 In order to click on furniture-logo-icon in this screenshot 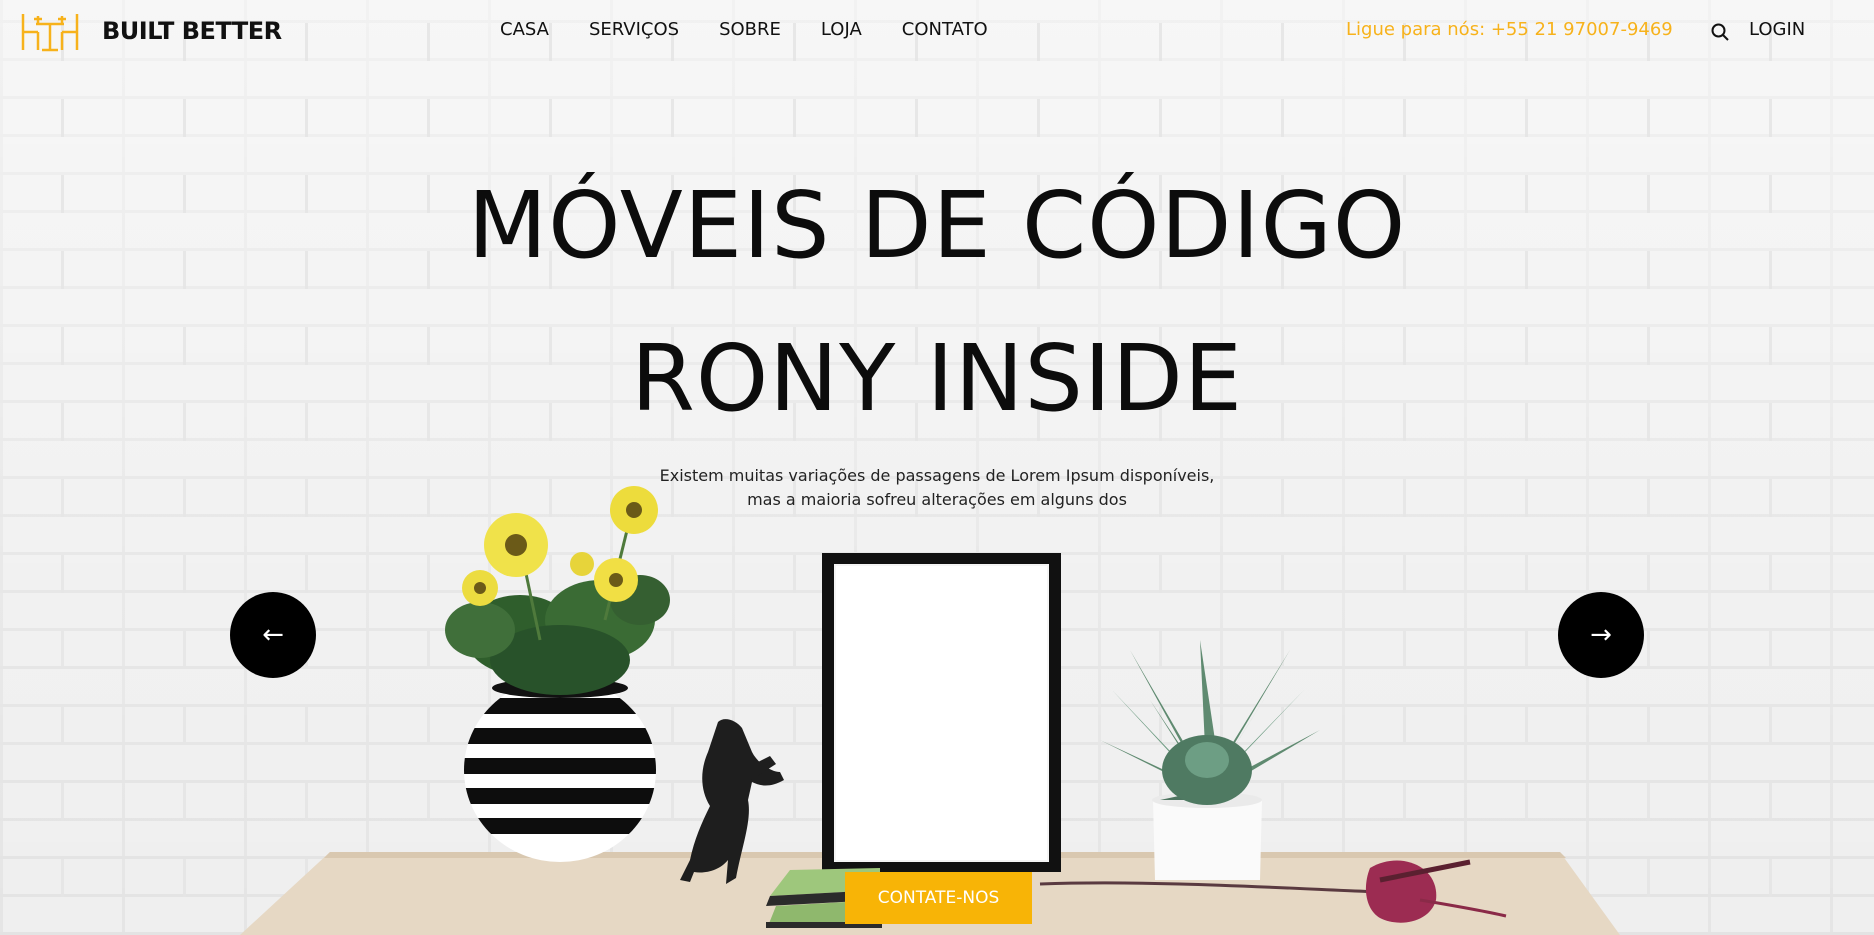, I will do `click(50, 33)`.